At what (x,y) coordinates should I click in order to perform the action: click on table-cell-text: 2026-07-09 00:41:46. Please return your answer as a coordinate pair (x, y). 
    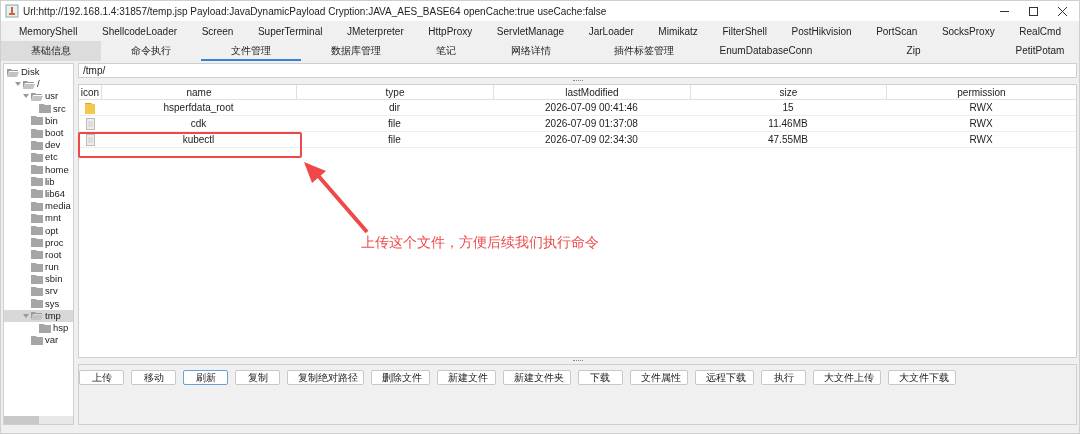
    Looking at the image, I should click on (591, 108).